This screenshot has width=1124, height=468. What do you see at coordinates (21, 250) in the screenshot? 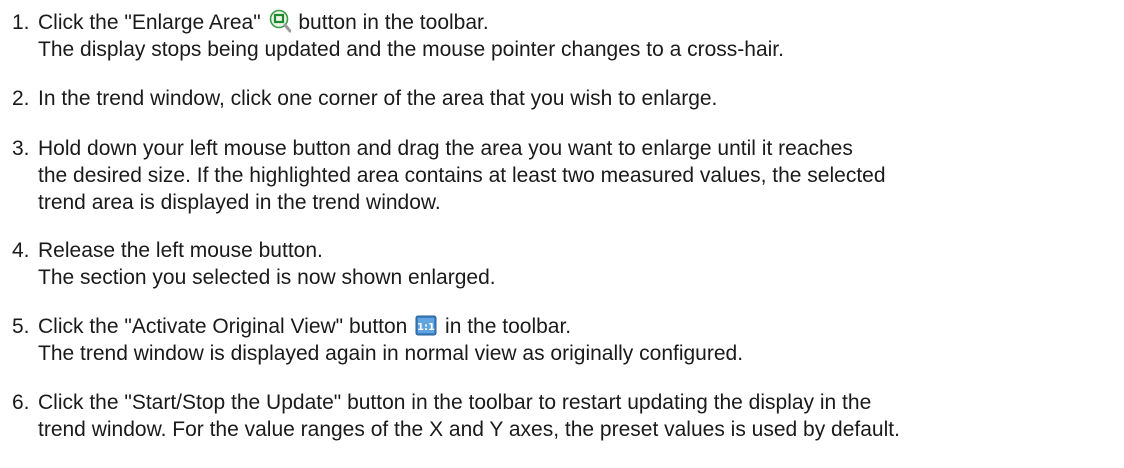
I see `step-number: 4.` at bounding box center [21, 250].